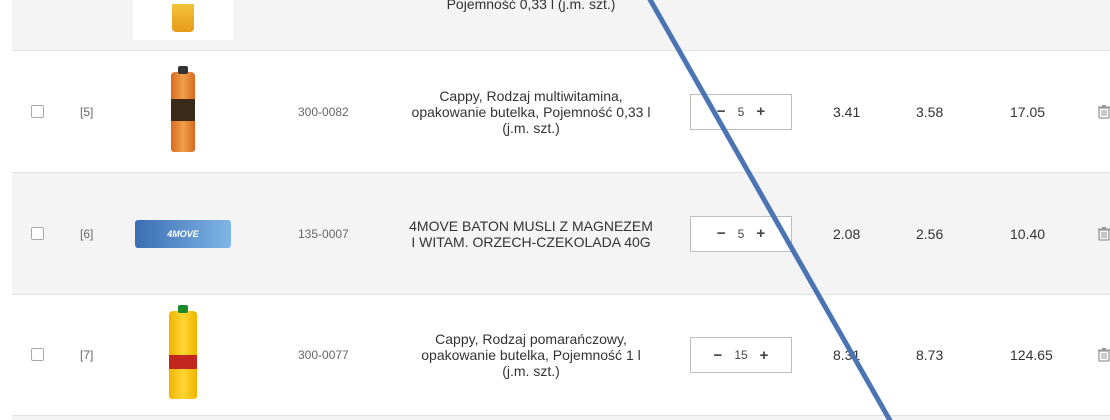 The image size is (1110, 420). Describe the element at coordinates (183, 108) in the screenshot. I see `multivitamin-bottle-icon` at that location.